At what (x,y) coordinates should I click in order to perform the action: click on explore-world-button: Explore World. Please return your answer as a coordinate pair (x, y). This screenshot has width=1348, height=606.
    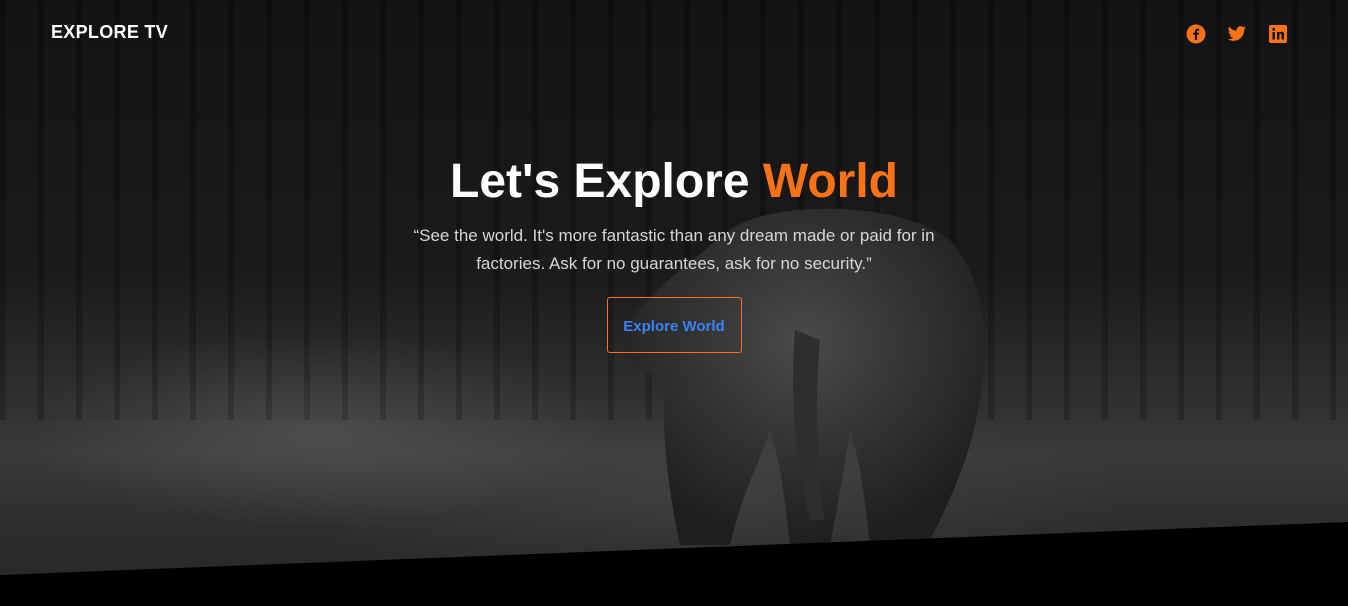
    Looking at the image, I should click on (674, 325).